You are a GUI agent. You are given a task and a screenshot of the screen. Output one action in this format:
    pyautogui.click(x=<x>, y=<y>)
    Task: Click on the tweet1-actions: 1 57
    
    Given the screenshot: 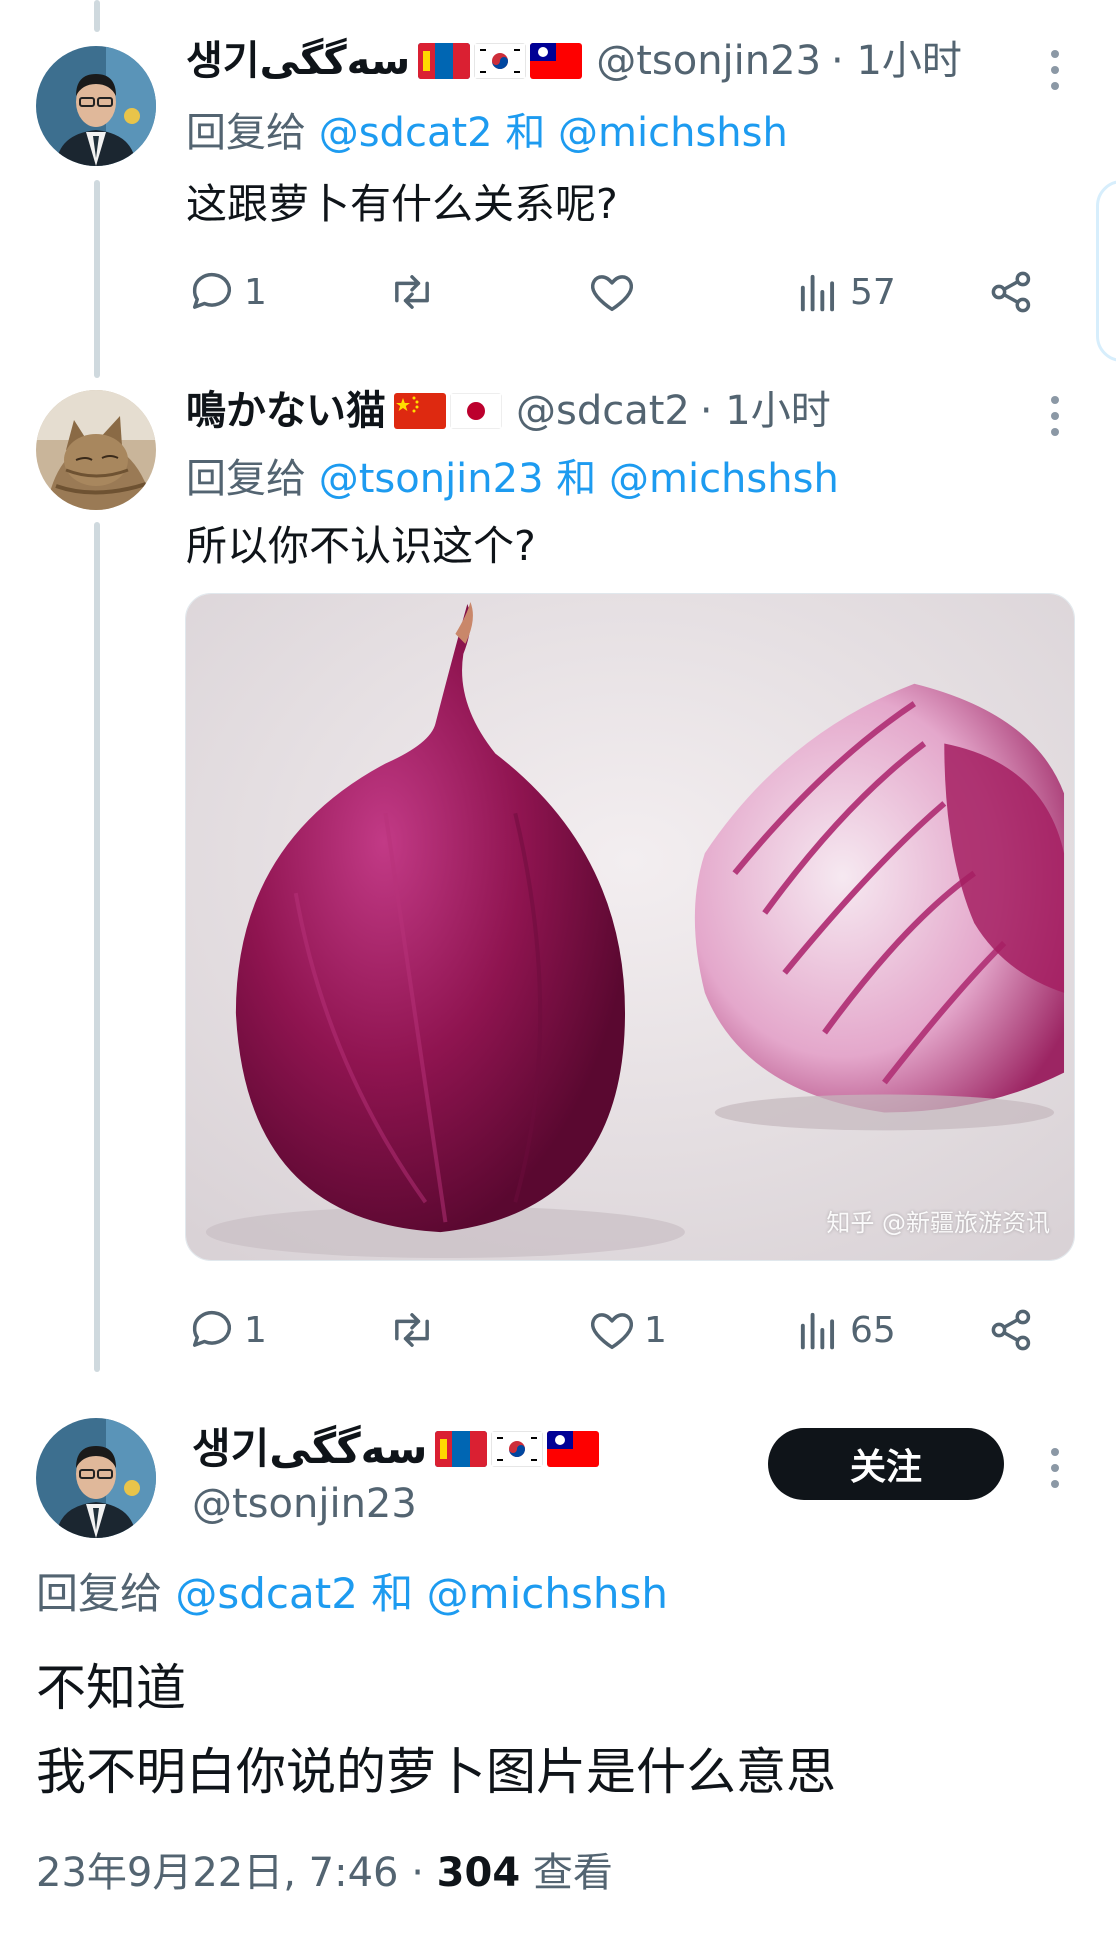 What is the action you would take?
    pyautogui.click(x=616, y=292)
    